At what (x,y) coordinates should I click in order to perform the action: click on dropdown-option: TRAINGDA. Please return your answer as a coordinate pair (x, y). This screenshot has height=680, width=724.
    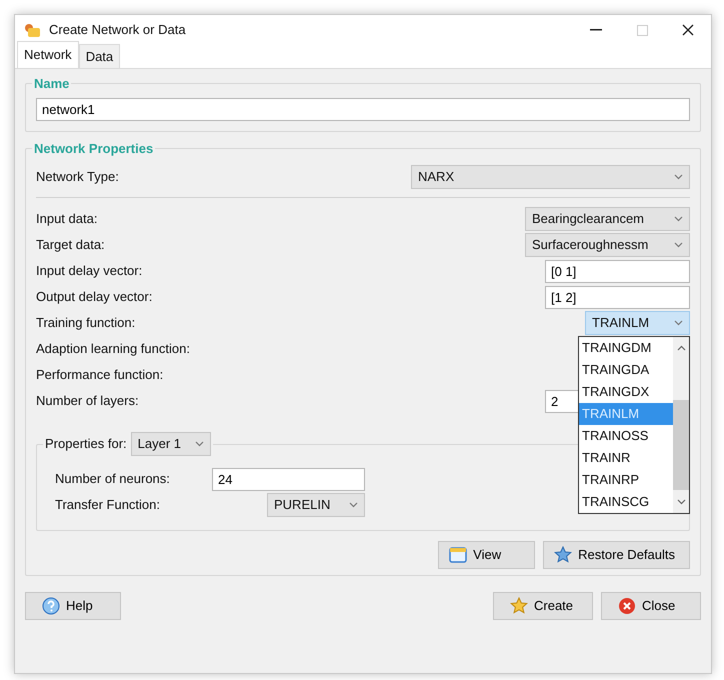
    Looking at the image, I should click on (626, 370).